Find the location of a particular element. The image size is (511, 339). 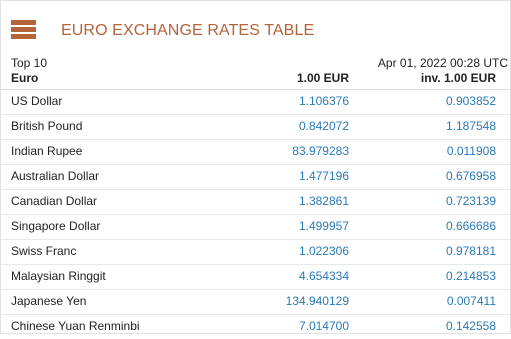

table-row: Chinese Yuan Renminbi 7.014700 0.142558 is located at coordinates (255, 327).